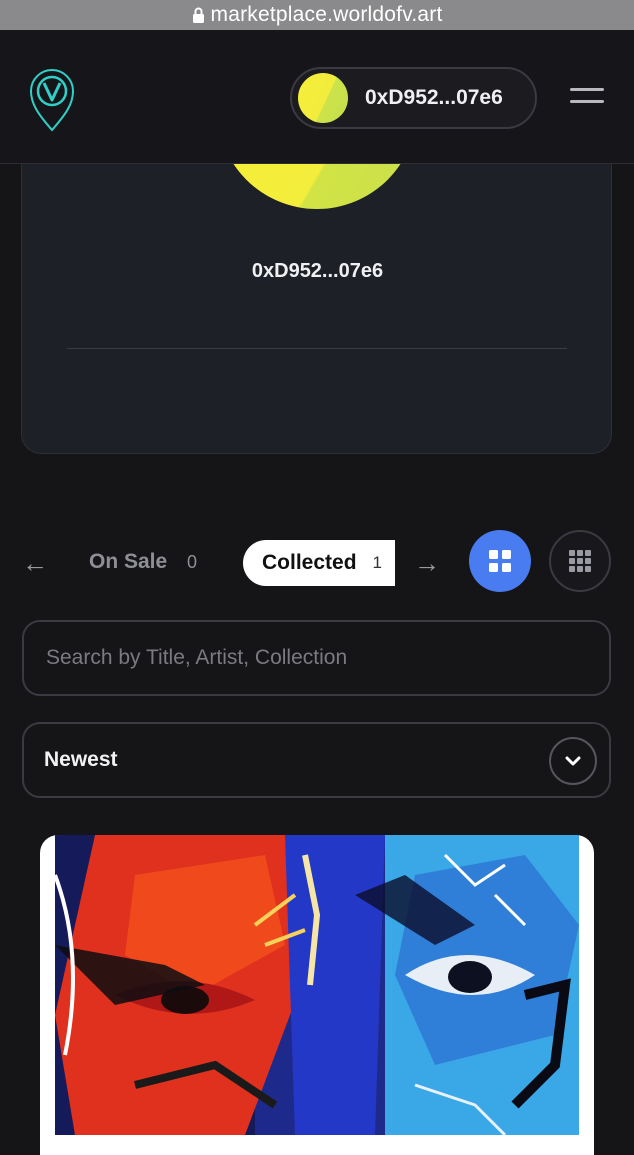 The image size is (634, 1155). I want to click on profile-avatar, so click(317, 186).